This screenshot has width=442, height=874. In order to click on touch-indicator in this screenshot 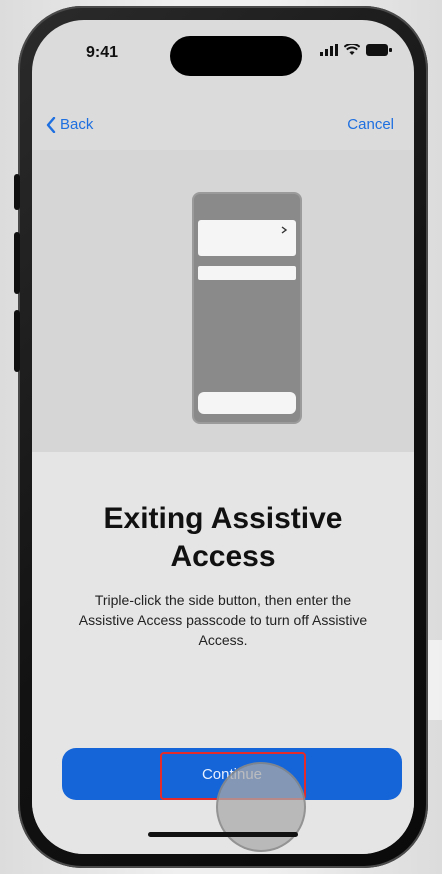, I will do `click(261, 807)`.